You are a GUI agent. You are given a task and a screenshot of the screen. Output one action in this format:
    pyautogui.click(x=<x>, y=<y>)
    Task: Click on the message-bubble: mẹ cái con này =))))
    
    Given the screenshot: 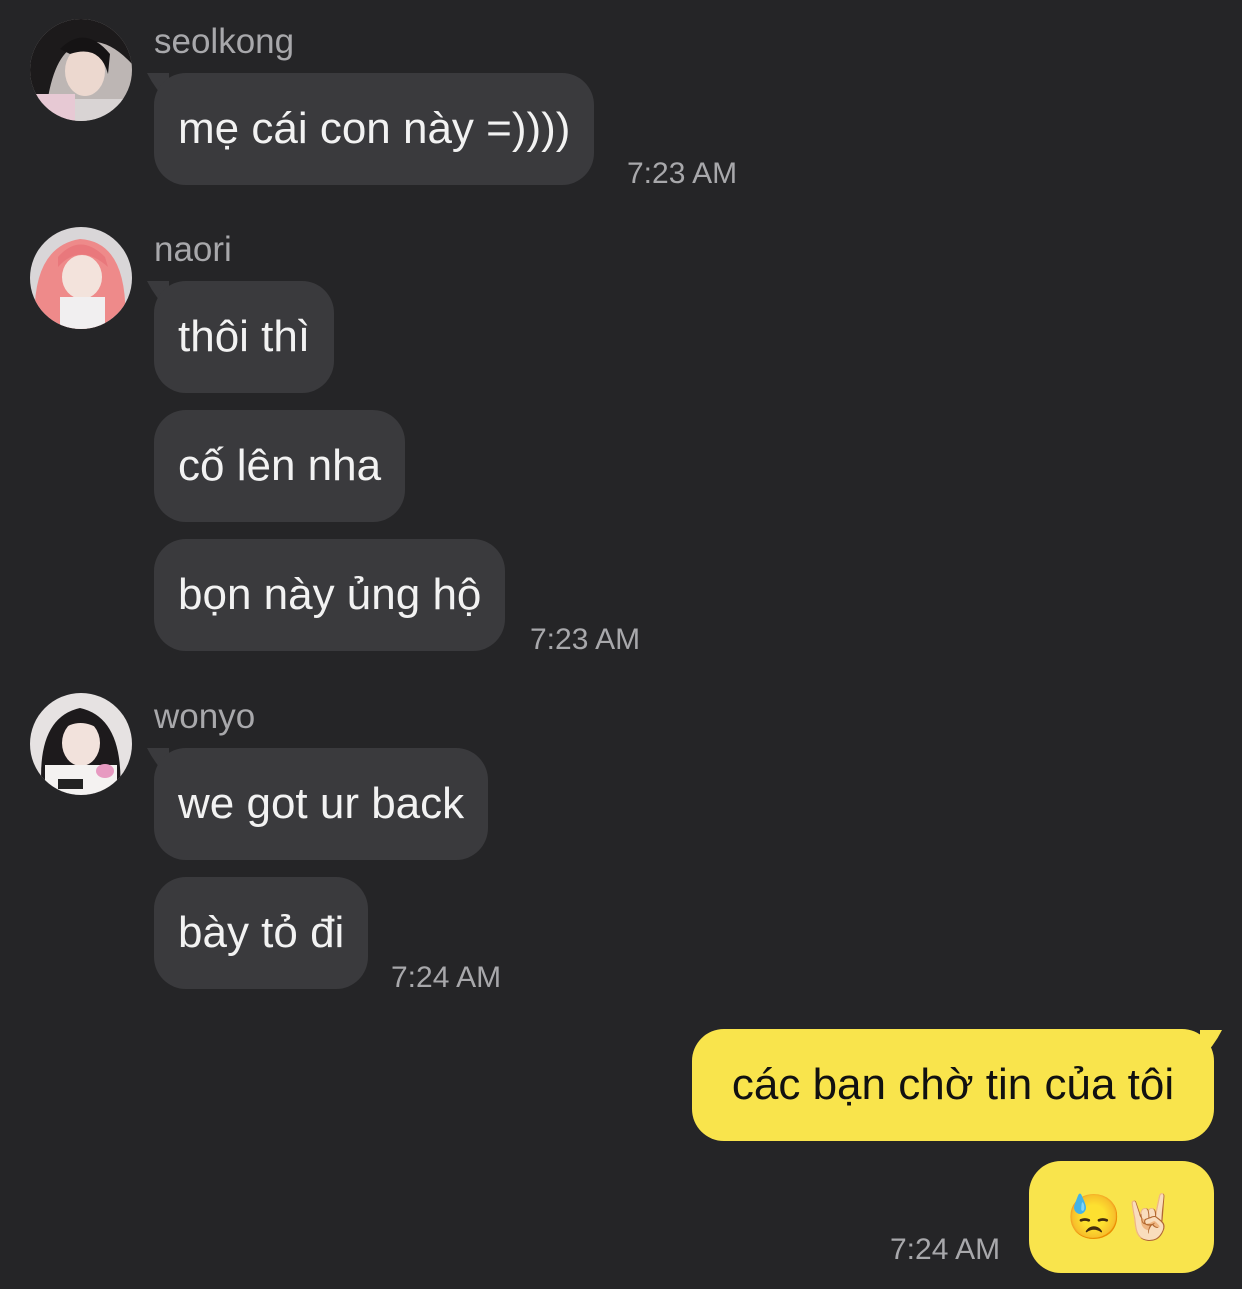 What is the action you would take?
    pyautogui.click(x=374, y=129)
    